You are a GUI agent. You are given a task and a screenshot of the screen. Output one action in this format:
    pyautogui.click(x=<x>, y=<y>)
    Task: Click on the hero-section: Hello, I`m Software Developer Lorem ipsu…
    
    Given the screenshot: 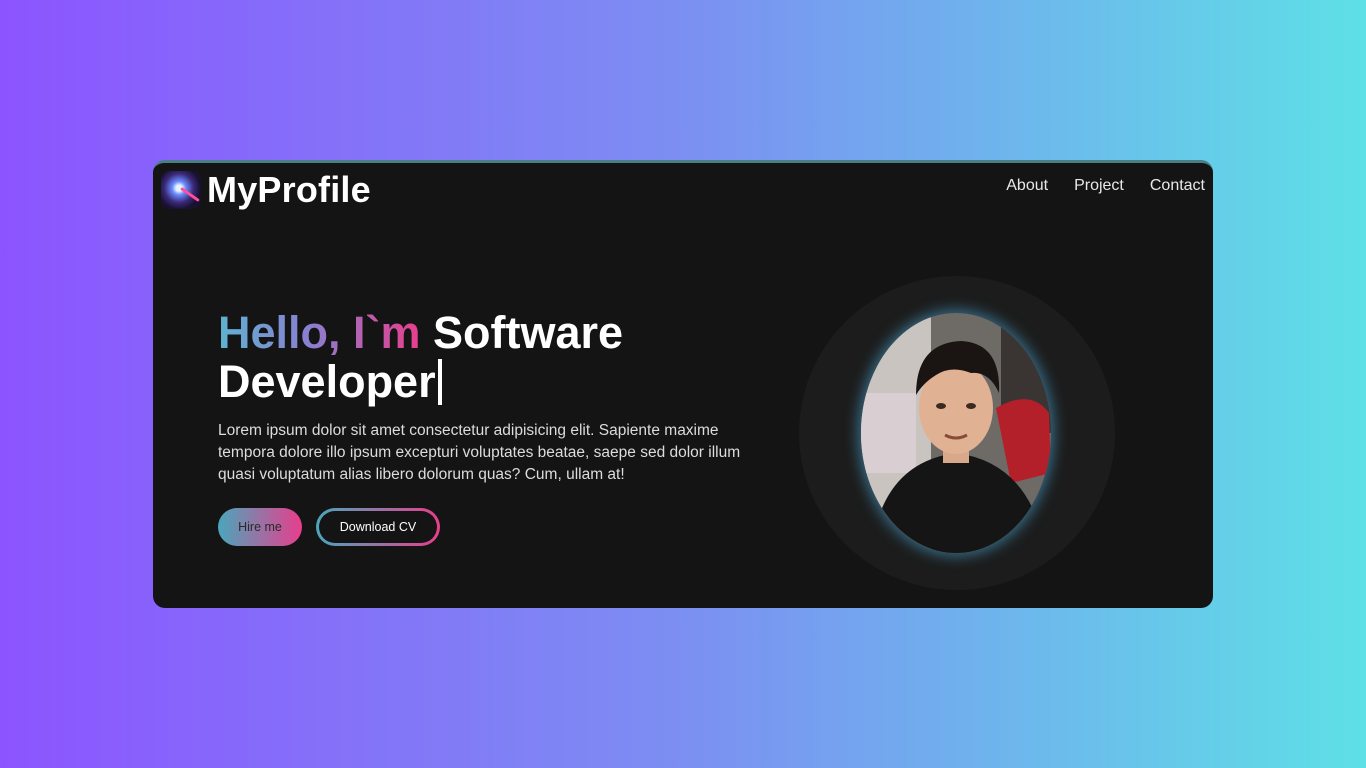 What is the action you would take?
    pyautogui.click(x=498, y=427)
    